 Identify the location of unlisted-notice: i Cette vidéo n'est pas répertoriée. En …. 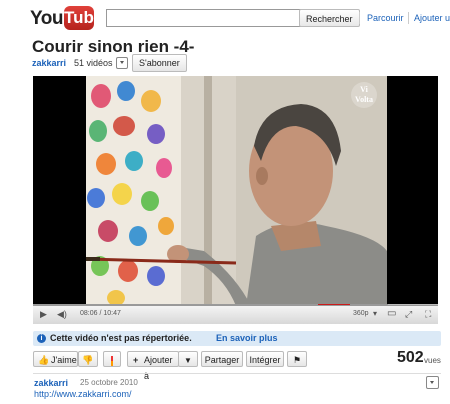
(237, 338).